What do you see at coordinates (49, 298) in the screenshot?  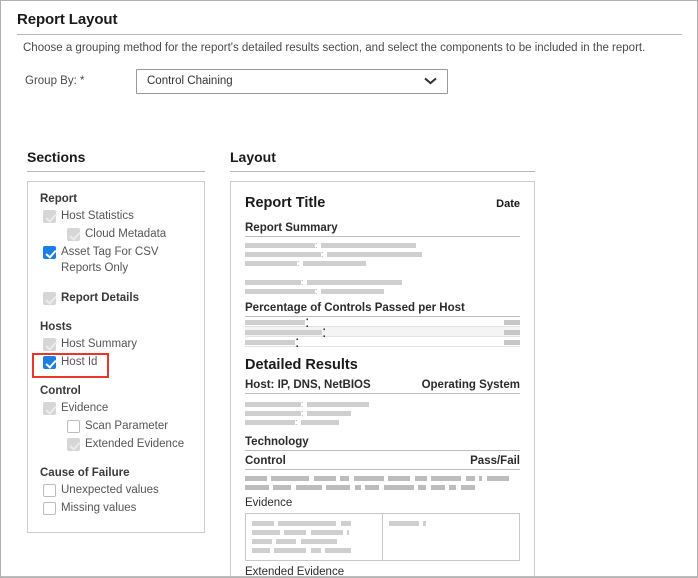 I see `checkbox-icon-report-details` at bounding box center [49, 298].